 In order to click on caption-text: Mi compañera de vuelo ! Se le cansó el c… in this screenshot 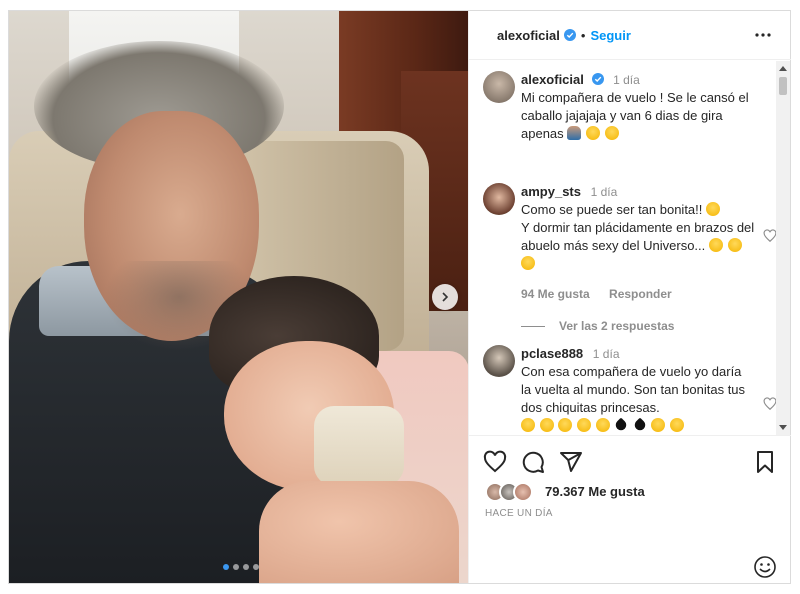, I will do `click(635, 115)`.